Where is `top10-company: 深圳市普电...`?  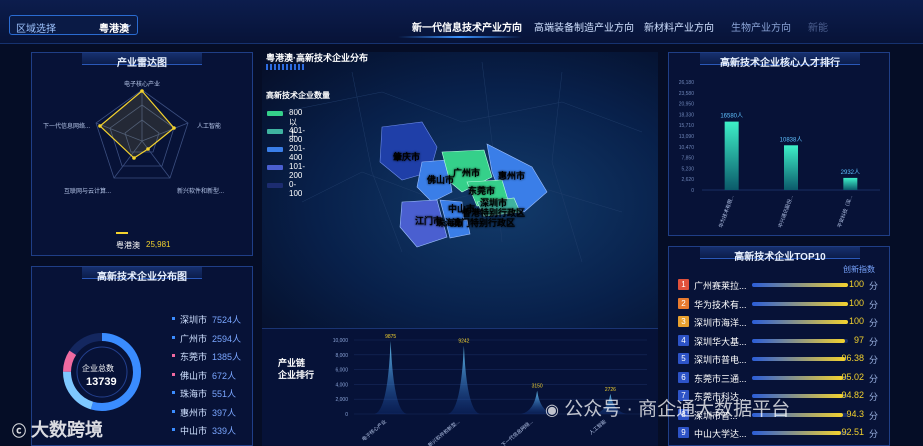 top10-company: 深圳市普电... is located at coordinates (720, 360).